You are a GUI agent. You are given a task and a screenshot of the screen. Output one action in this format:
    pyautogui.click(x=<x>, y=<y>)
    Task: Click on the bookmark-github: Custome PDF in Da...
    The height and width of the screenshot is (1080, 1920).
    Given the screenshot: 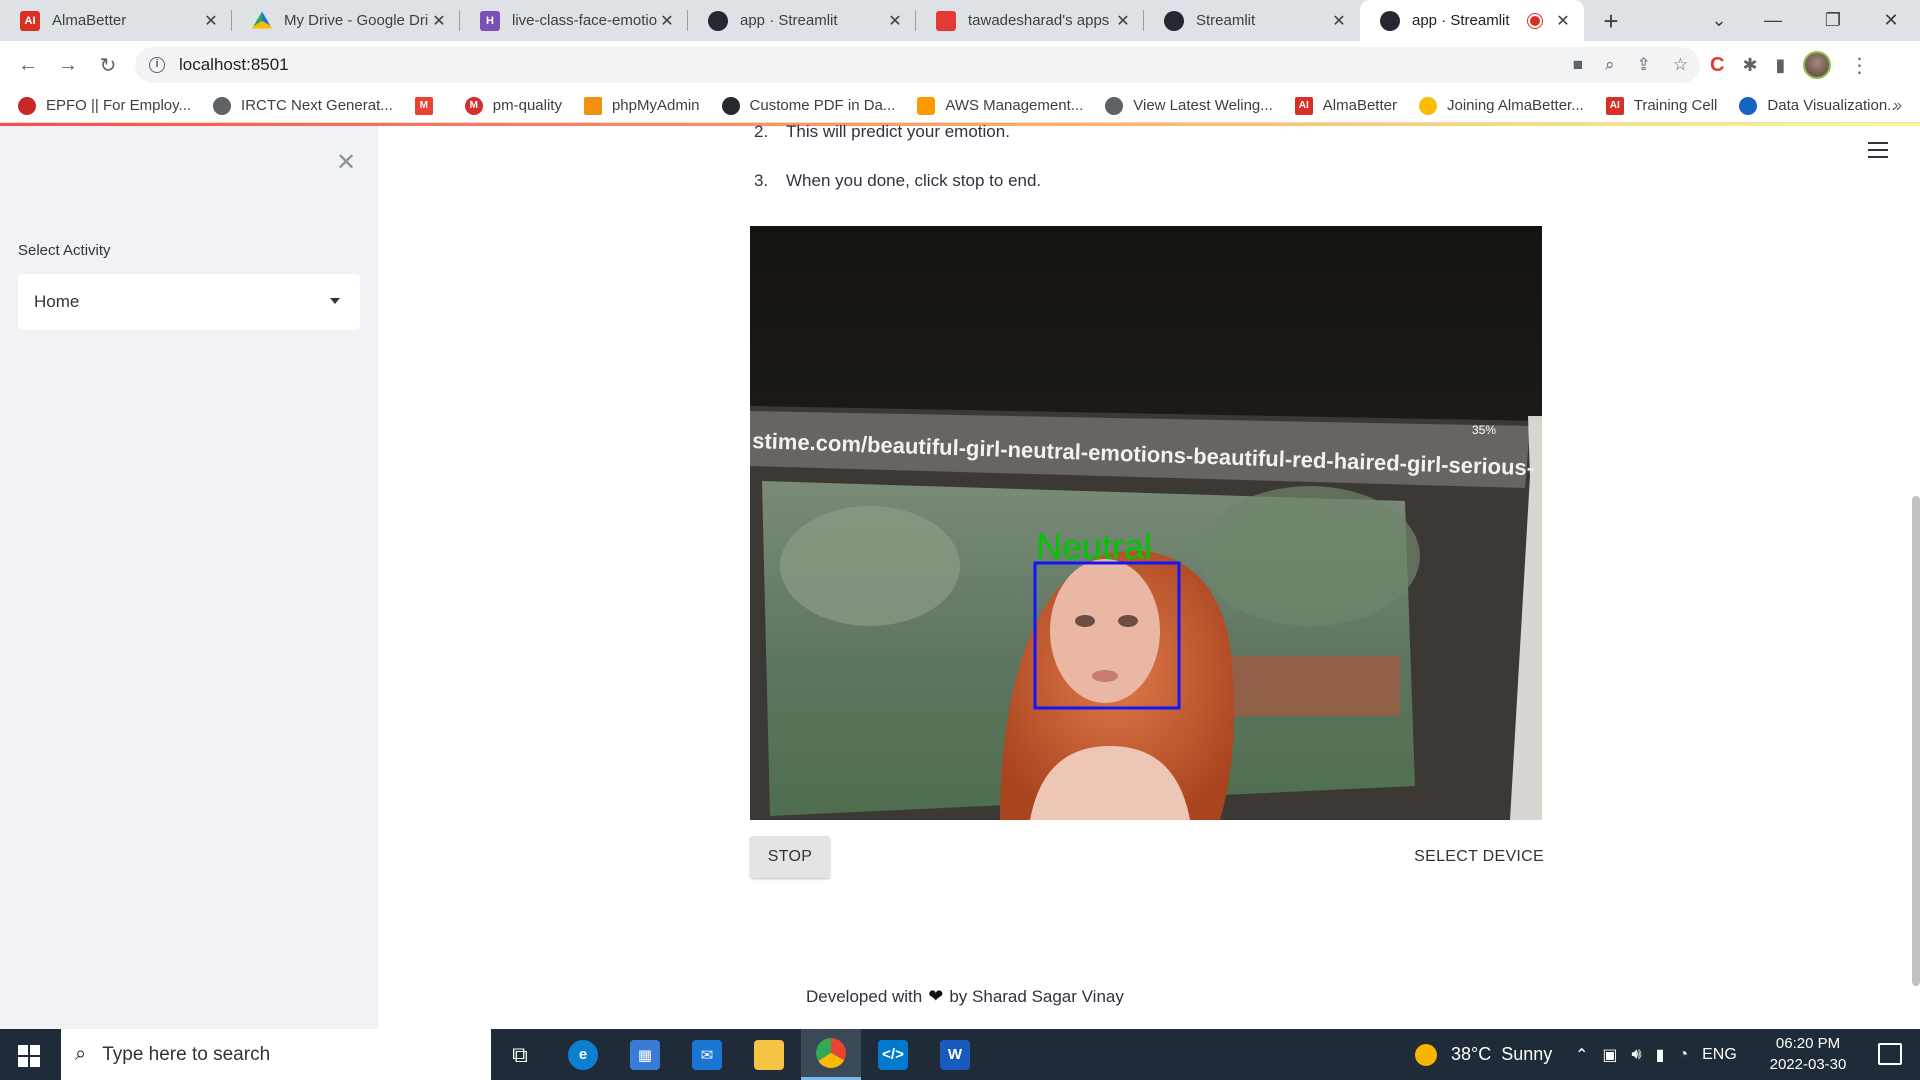 What is the action you would take?
    pyautogui.click(x=808, y=105)
    